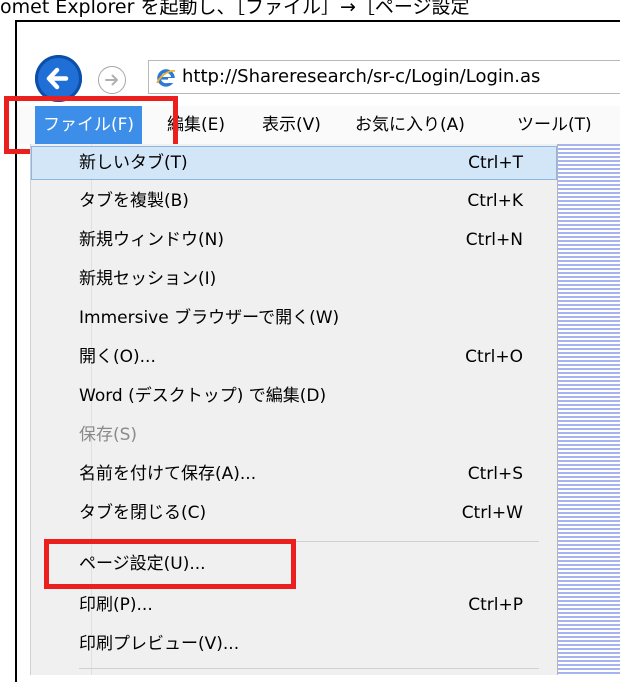 Image resolution: width=620 pixels, height=682 pixels. What do you see at coordinates (108, 435) in the screenshot?
I see `menu-item-save: 保存(S)` at bounding box center [108, 435].